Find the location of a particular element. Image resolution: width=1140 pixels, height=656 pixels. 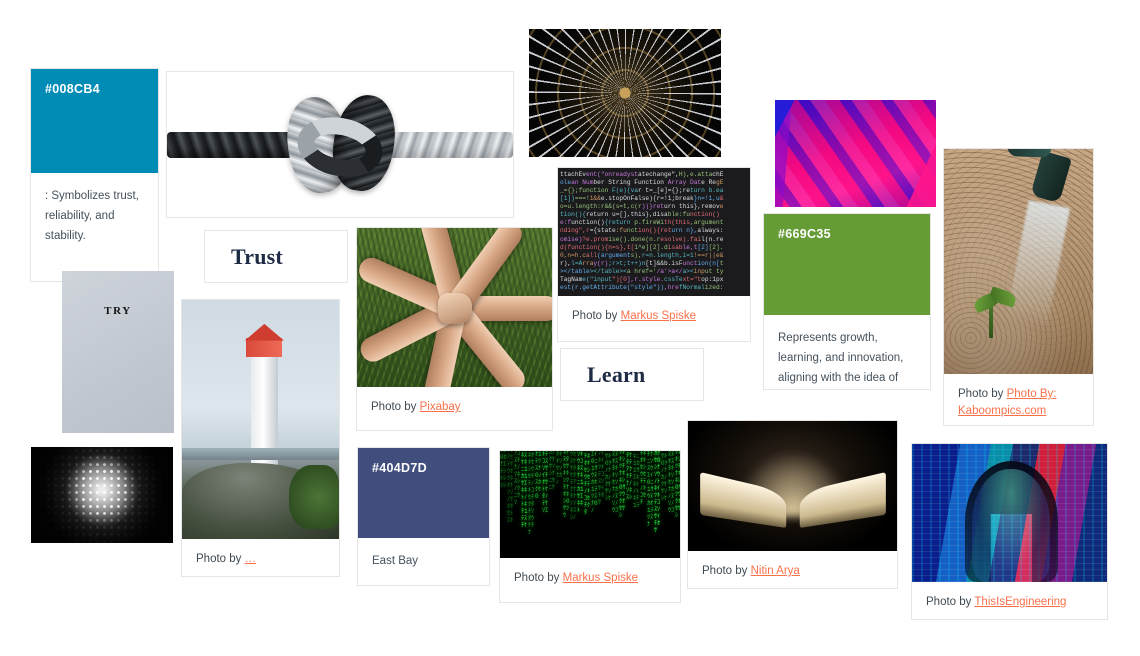

photo-open-book is located at coordinates (792, 486).